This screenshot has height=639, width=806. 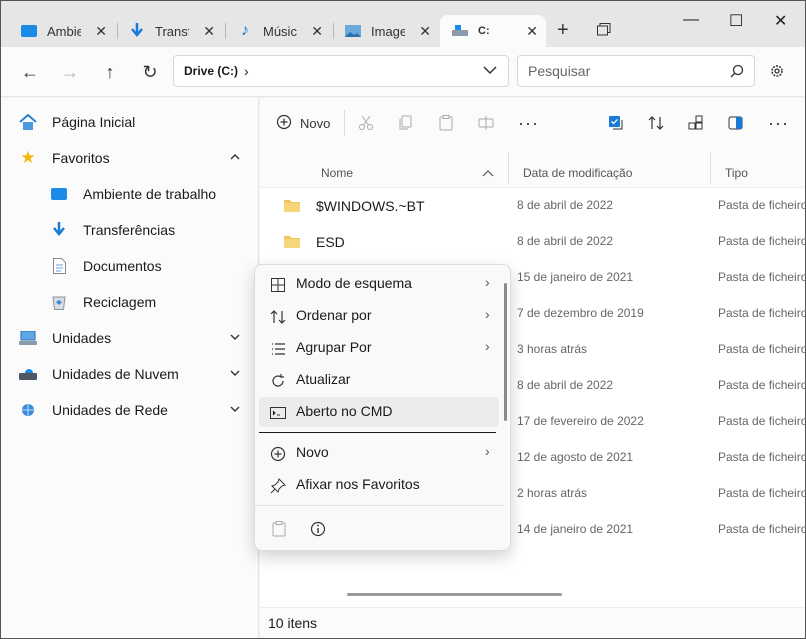 I want to click on menu-item-refresh: Atualizar, so click(x=379, y=380).